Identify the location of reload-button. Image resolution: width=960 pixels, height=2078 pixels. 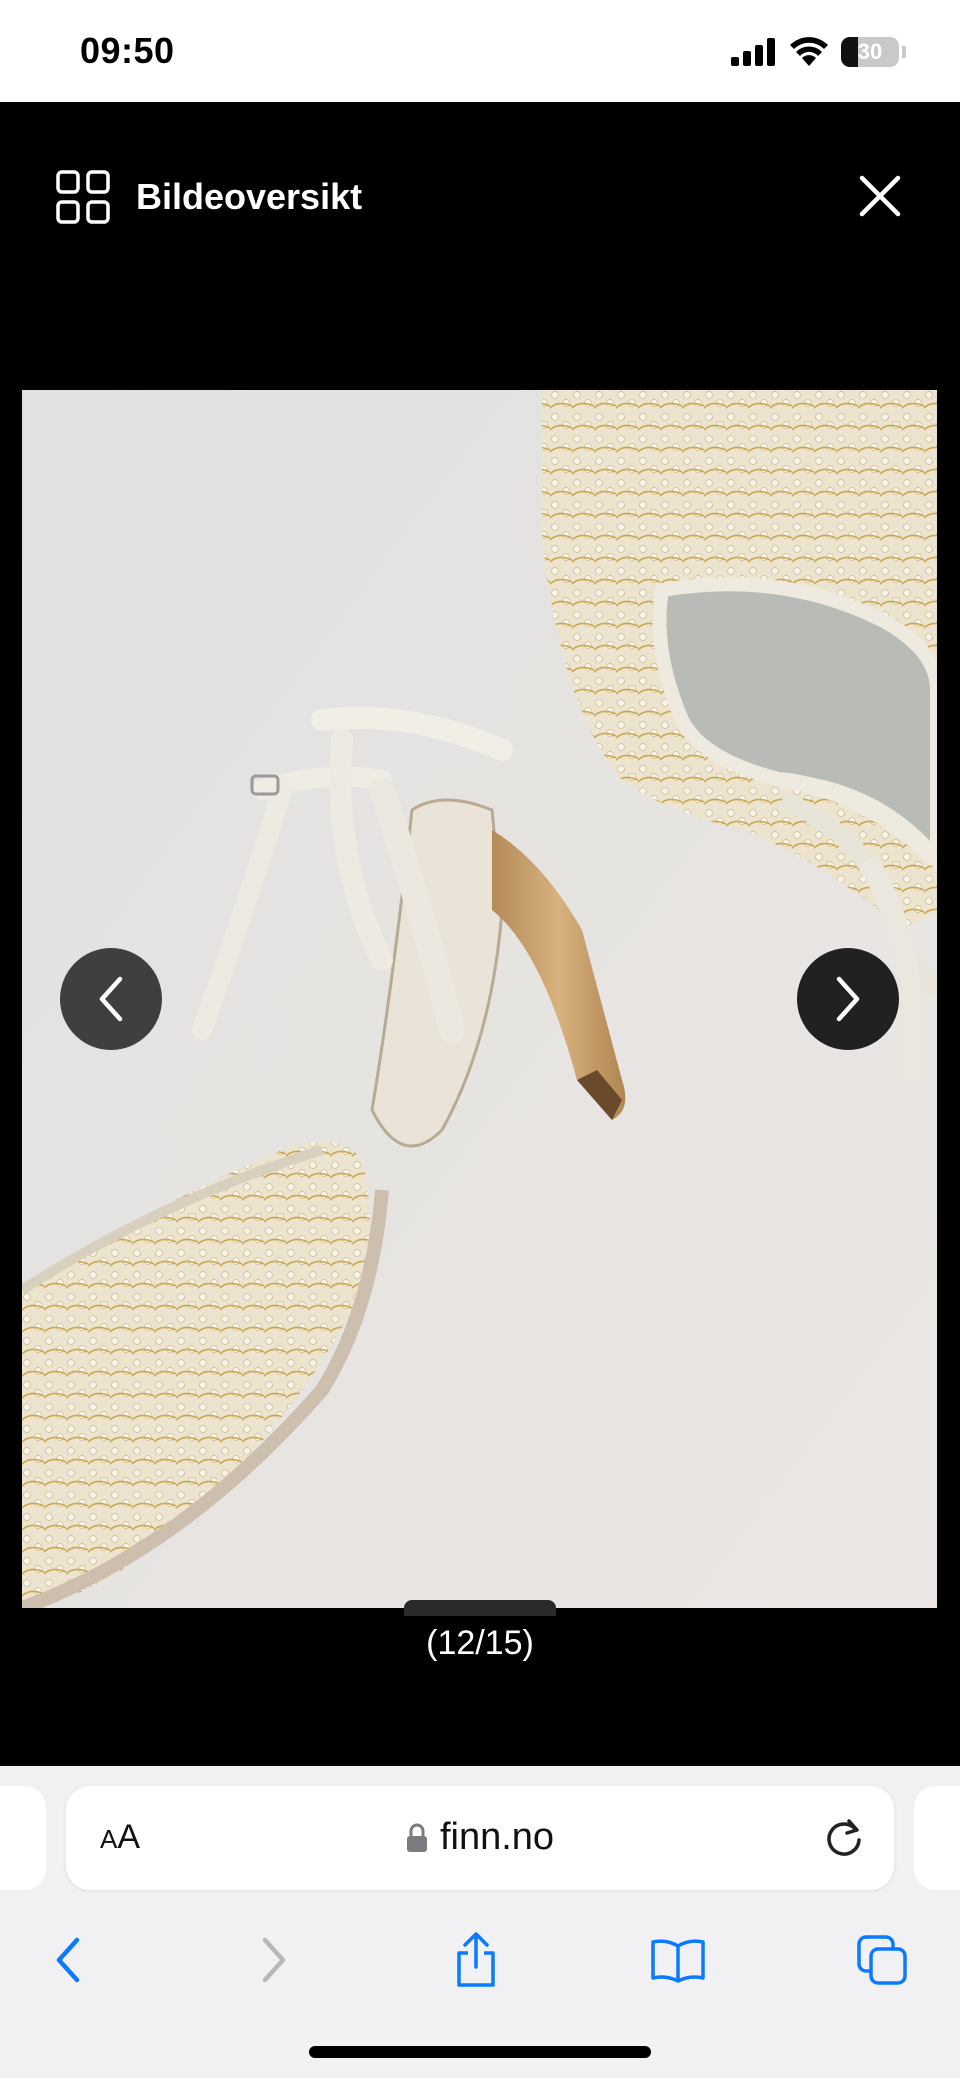
(844, 1838).